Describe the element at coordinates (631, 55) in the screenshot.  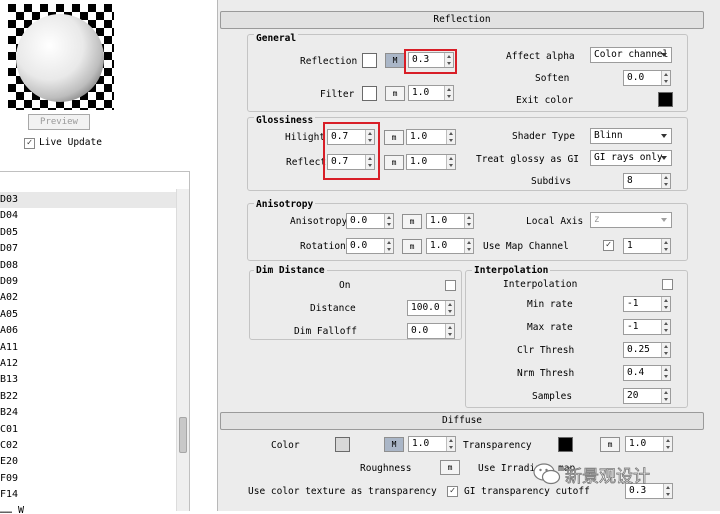
I see `affect-alpha-dropdown: Color channel` at that location.